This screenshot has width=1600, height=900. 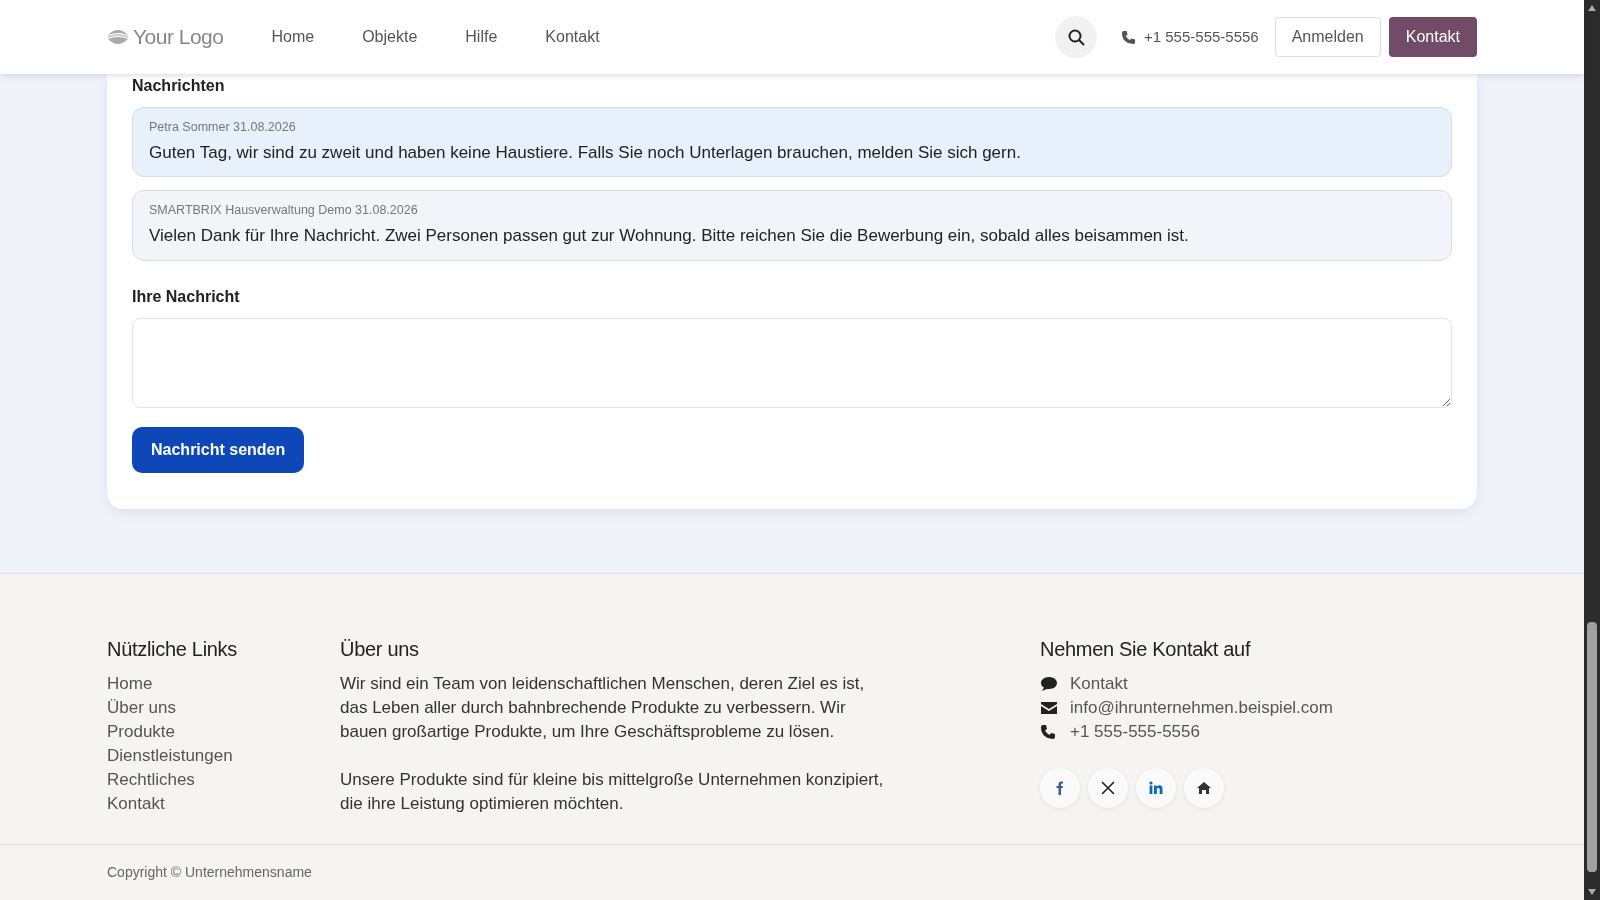 I want to click on section-title: Nachrichten, so click(x=179, y=86).